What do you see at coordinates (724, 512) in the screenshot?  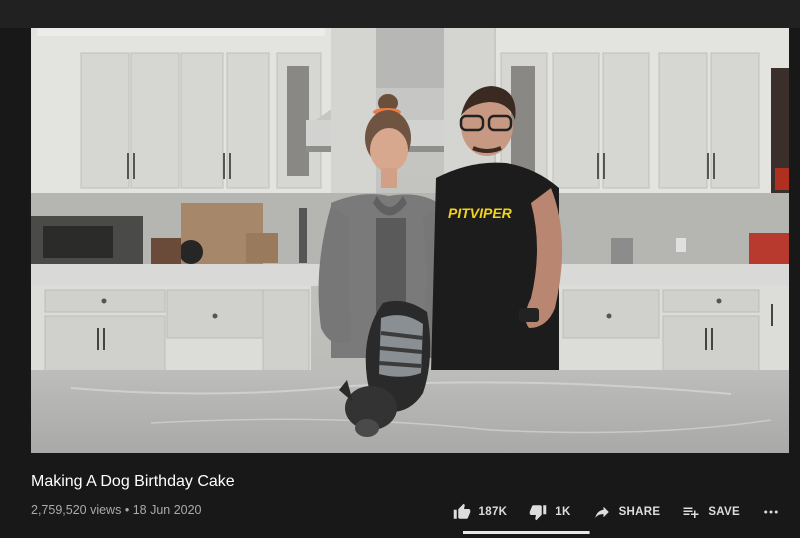 I see `save-label: SAVE` at bounding box center [724, 512].